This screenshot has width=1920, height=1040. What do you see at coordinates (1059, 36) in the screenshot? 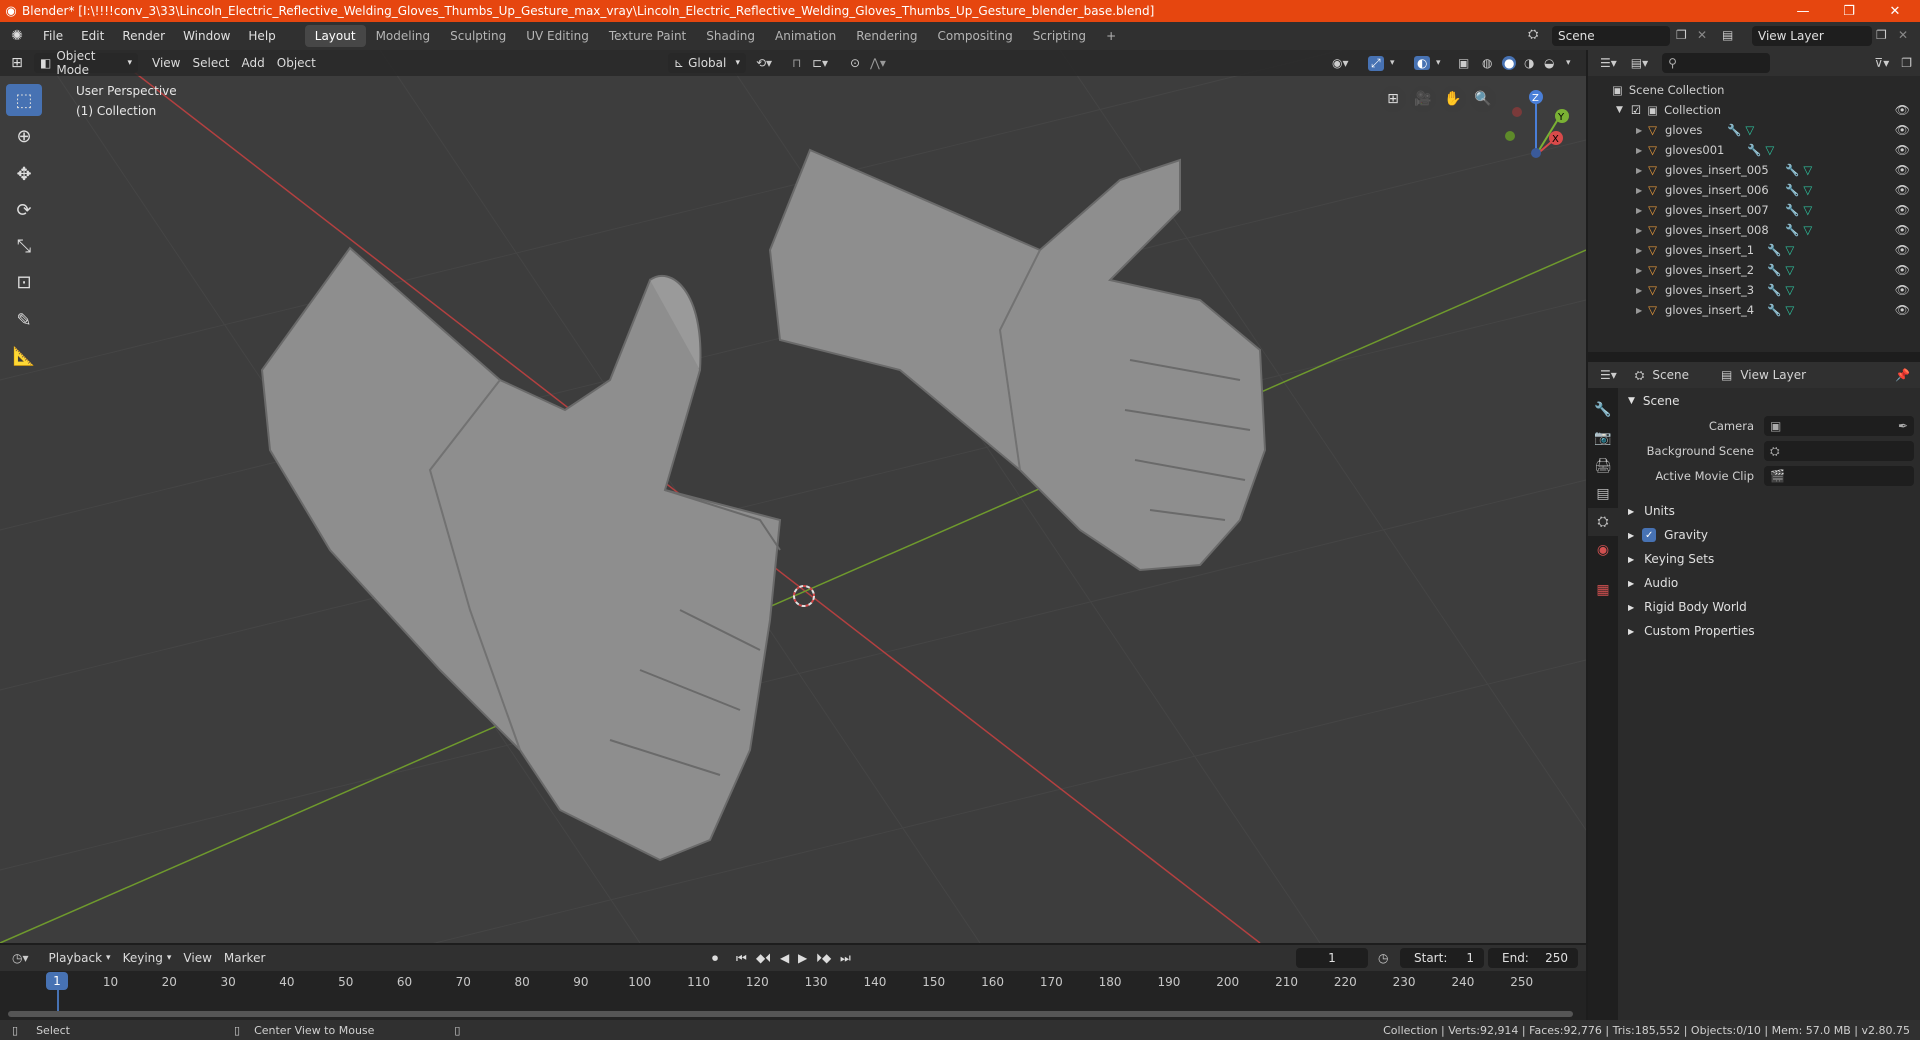
I see `tab-scripting: Scripting` at bounding box center [1059, 36].